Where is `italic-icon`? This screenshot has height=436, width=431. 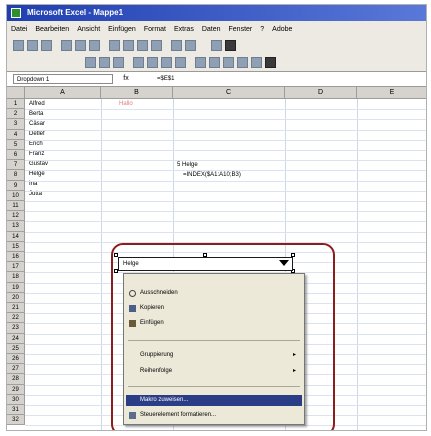
italic-icon is located at coordinates (104, 62).